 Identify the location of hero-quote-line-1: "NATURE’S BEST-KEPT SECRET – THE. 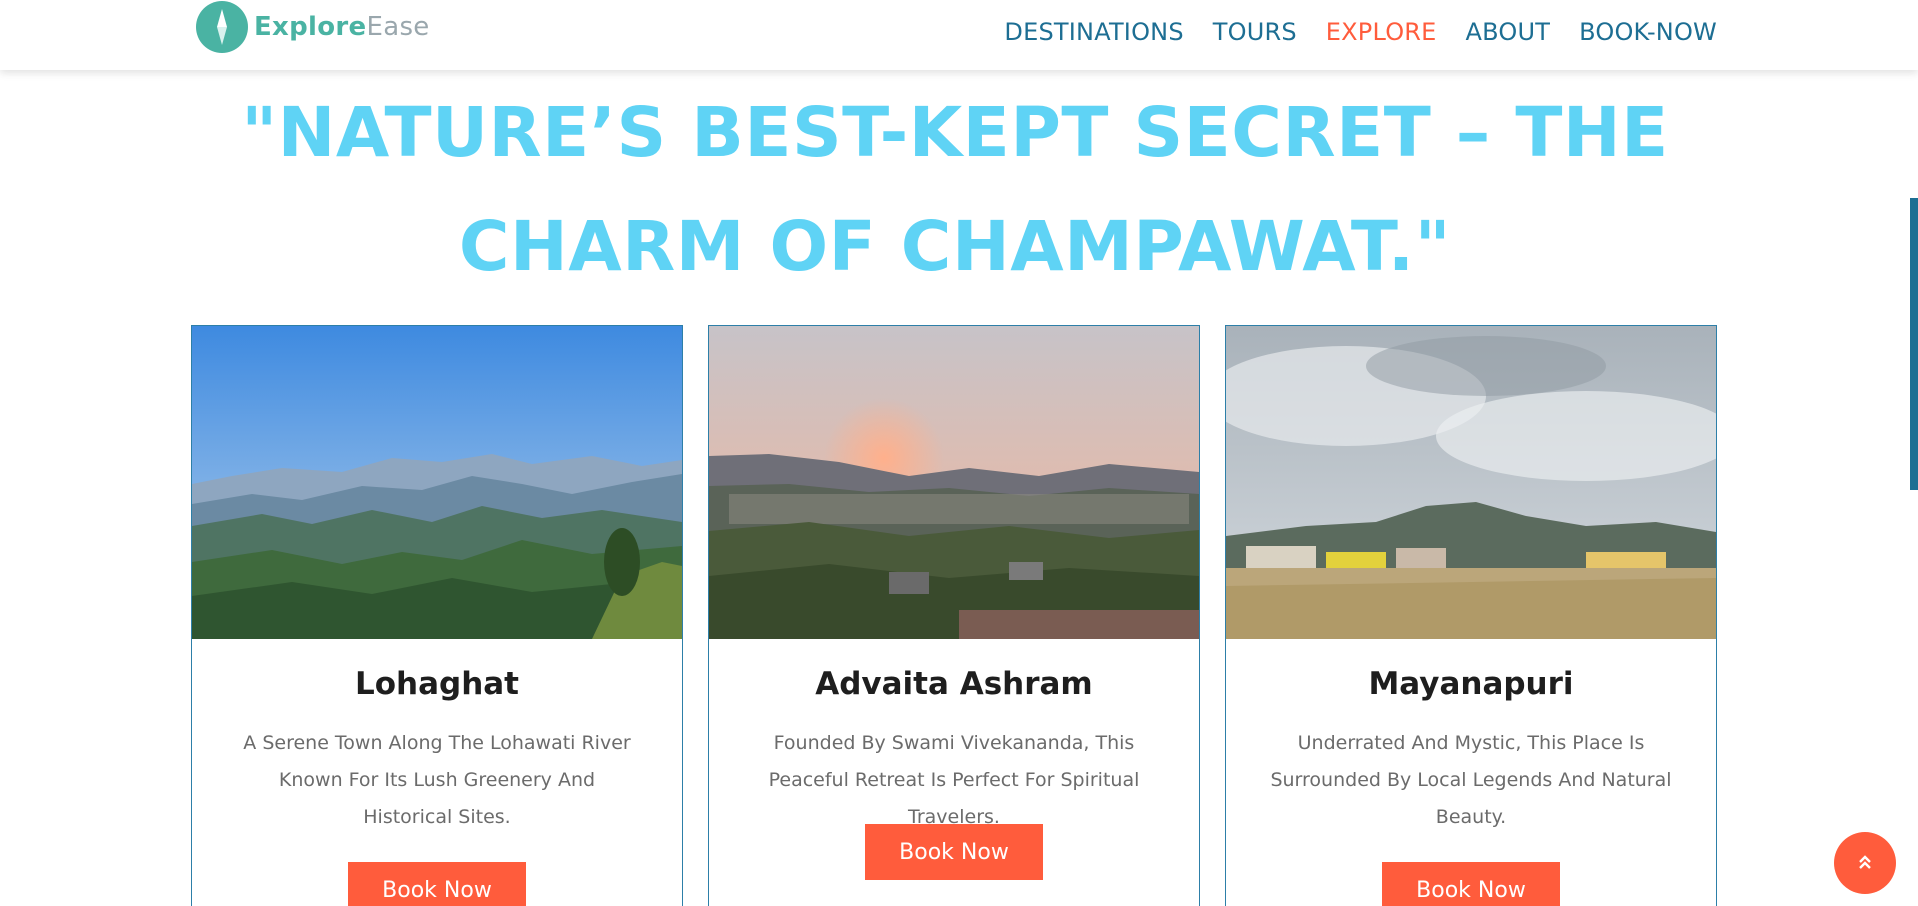
(955, 133).